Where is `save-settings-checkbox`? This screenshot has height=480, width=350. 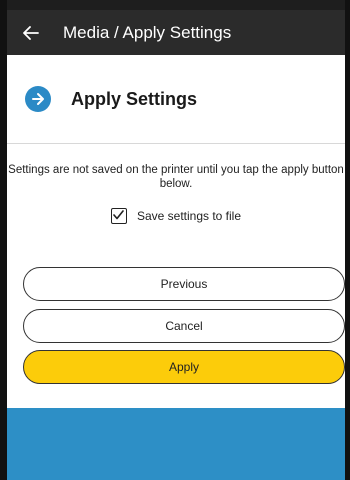
save-settings-checkbox is located at coordinates (118, 216).